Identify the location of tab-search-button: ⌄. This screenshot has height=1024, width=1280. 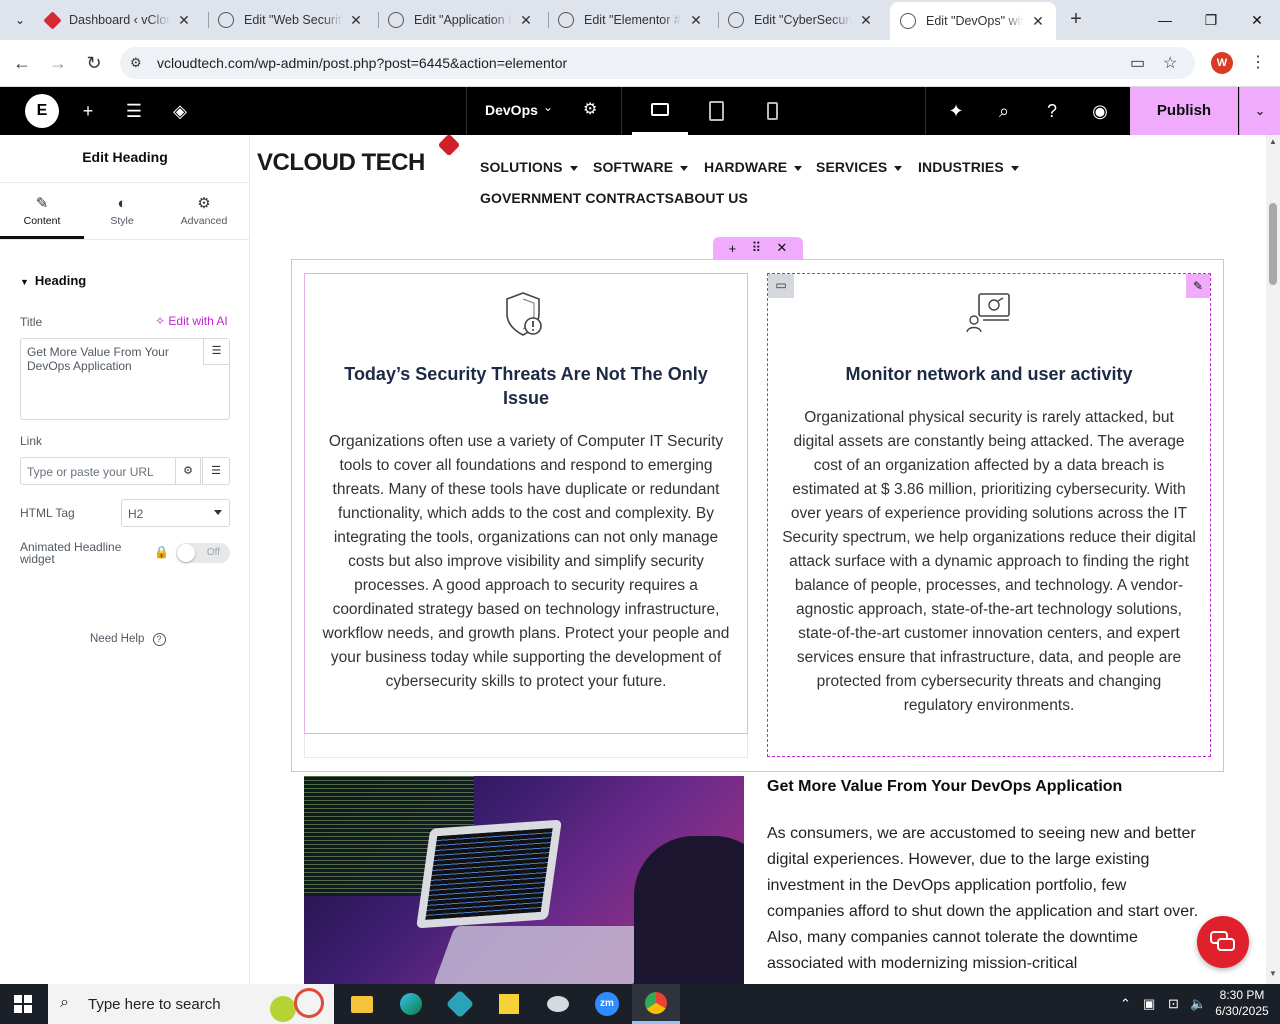
(20, 20).